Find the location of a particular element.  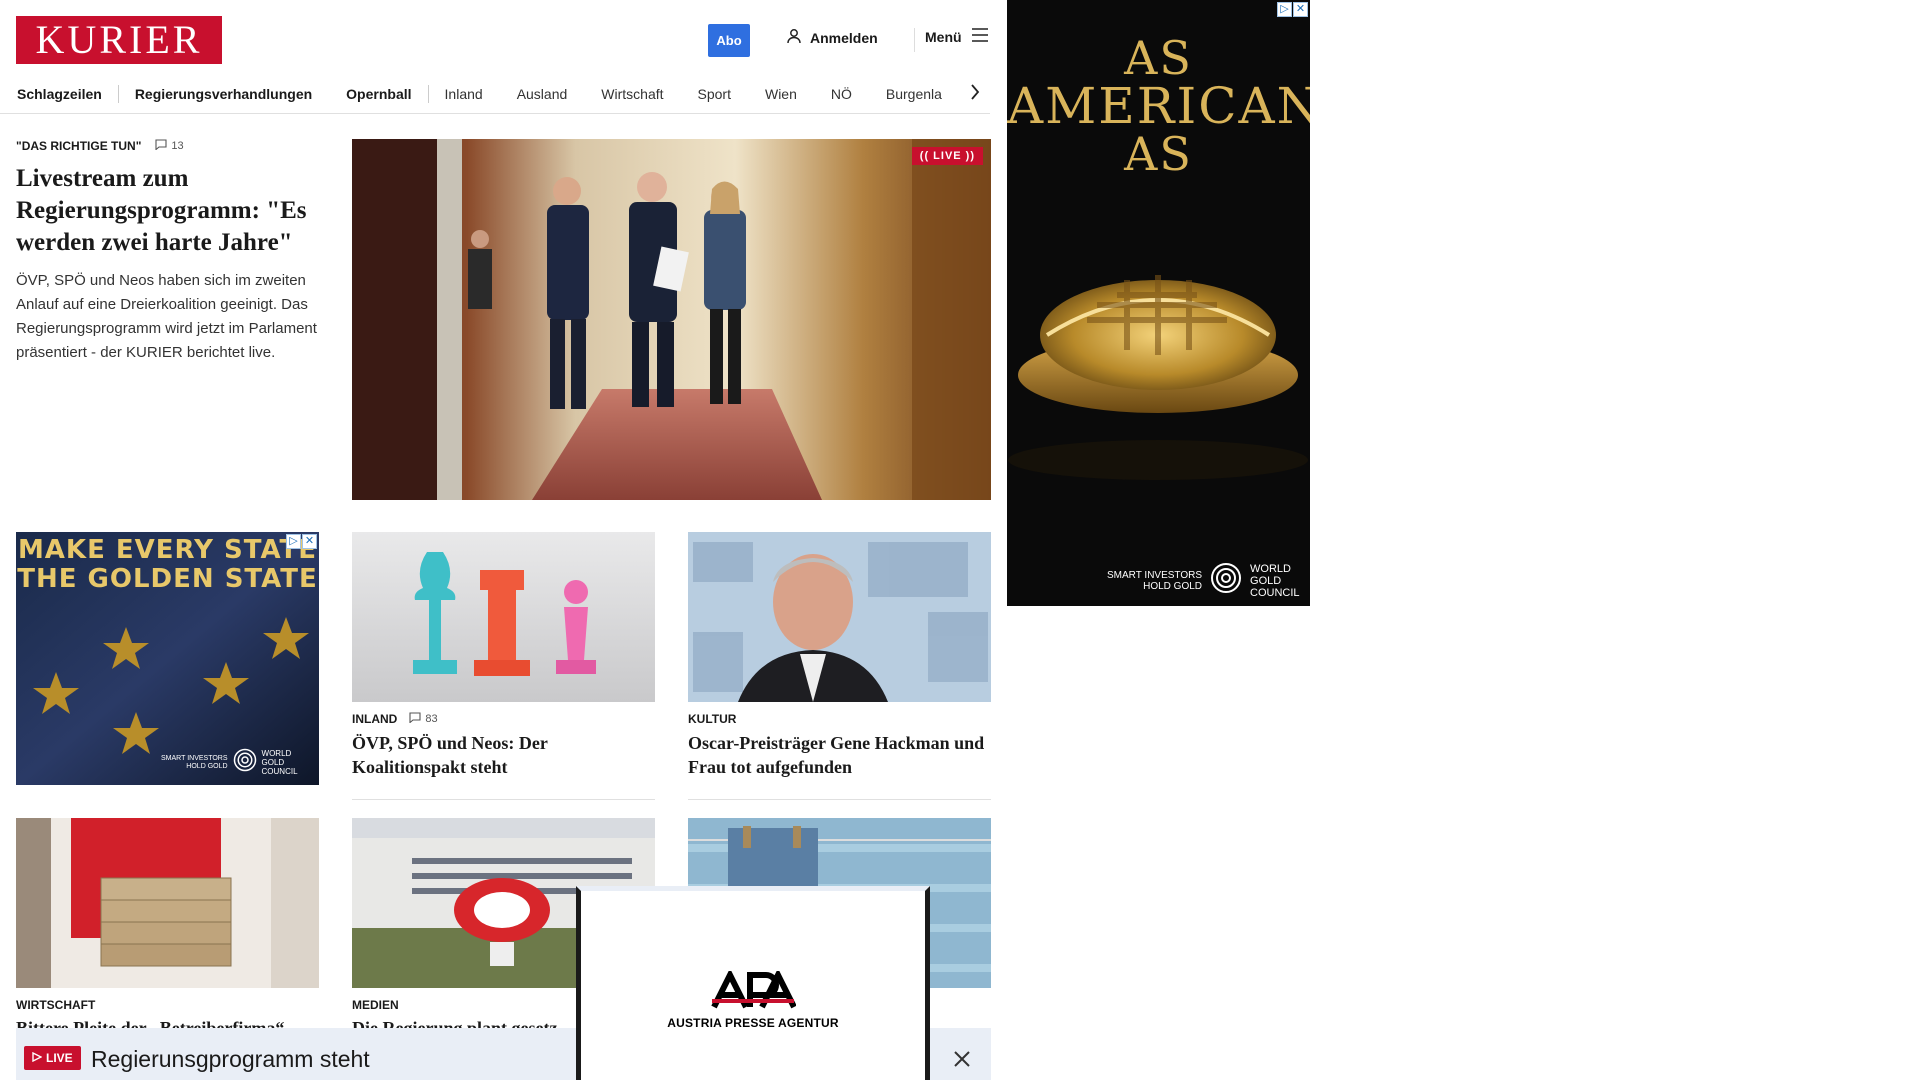

card-kicker-kultur: KULTUR is located at coordinates (712, 719).